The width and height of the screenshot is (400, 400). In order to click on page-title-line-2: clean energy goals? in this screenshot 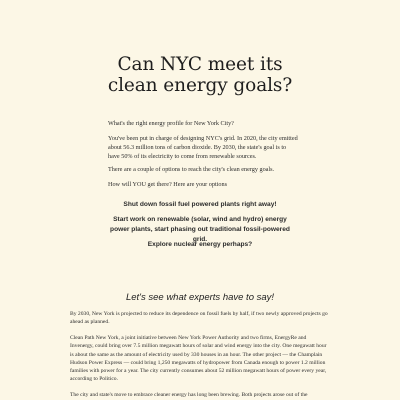, I will do `click(200, 85)`.